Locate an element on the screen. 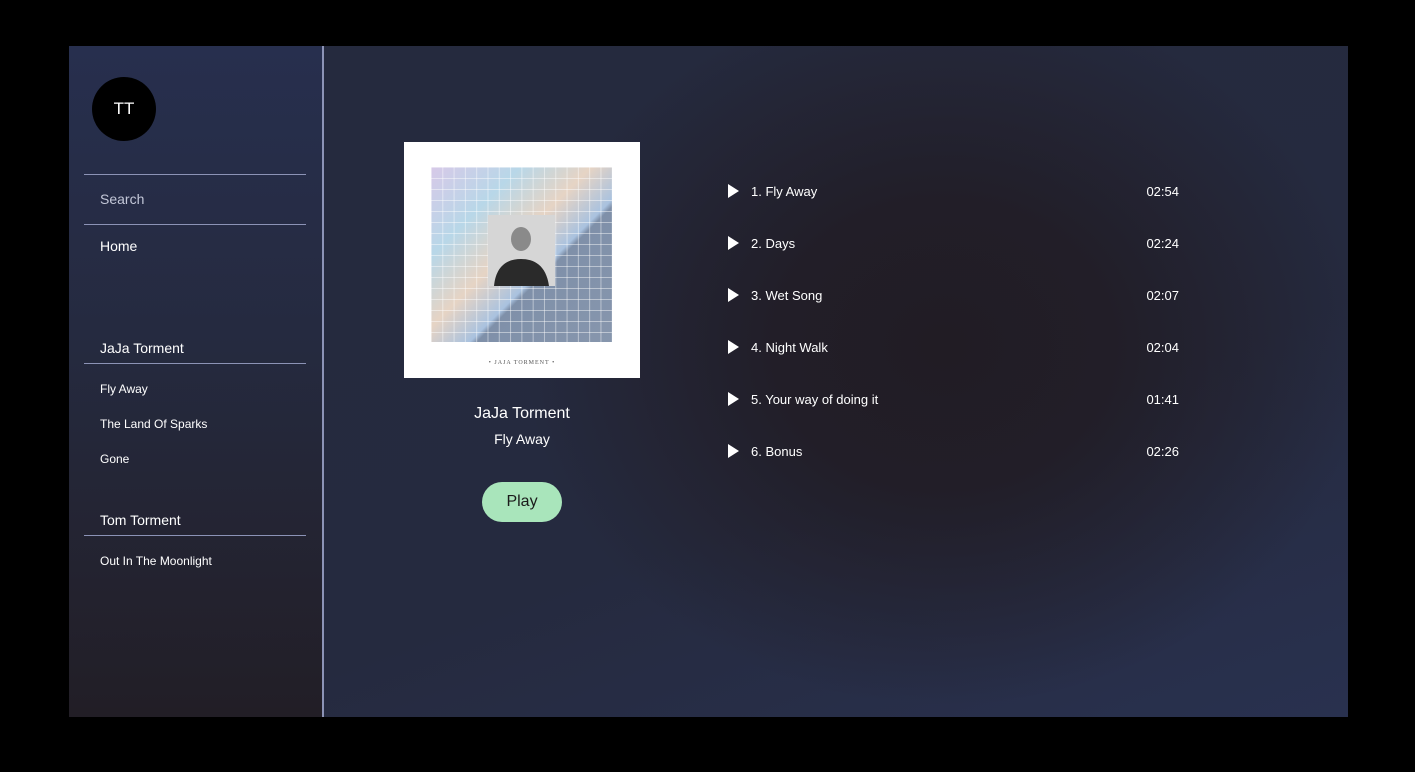  album-artist: JaJa Torment is located at coordinates (522, 413).